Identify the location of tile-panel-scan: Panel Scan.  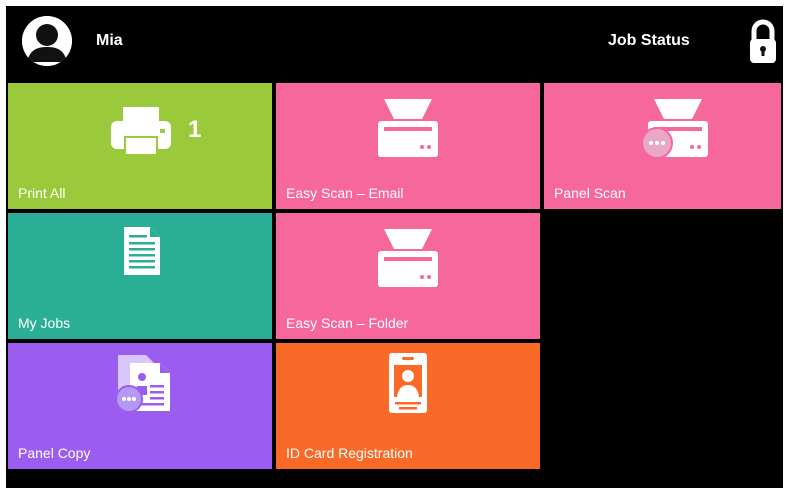
(662, 146).